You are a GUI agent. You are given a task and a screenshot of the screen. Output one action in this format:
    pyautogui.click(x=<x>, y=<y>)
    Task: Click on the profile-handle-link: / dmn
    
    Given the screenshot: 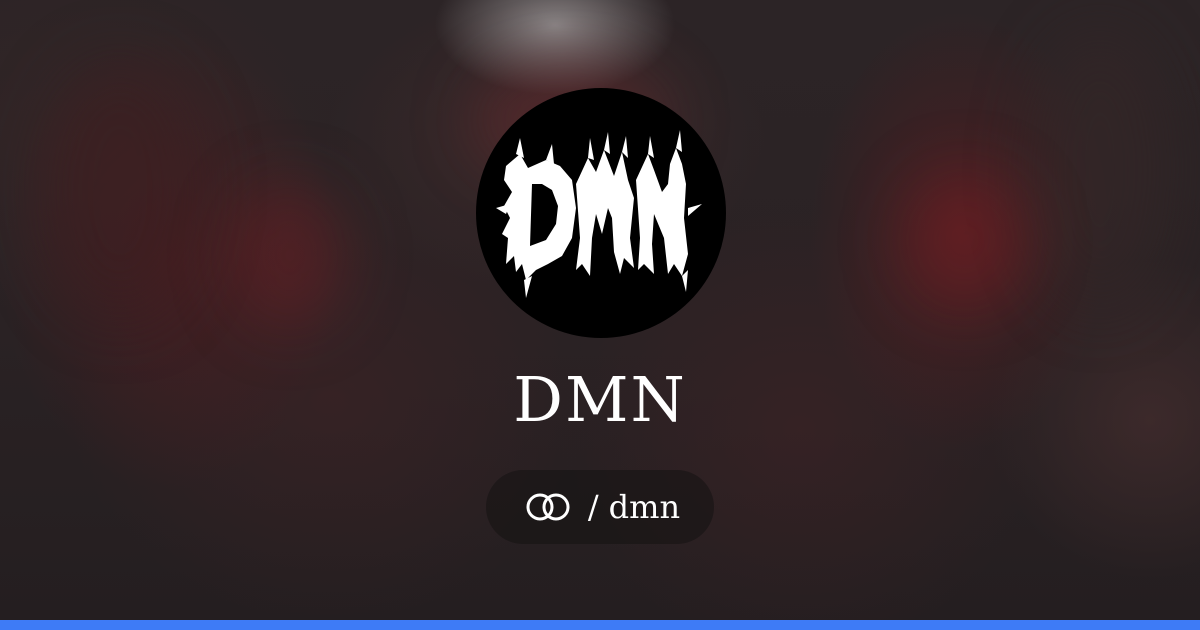 What is the action you would take?
    pyautogui.click(x=600, y=507)
    